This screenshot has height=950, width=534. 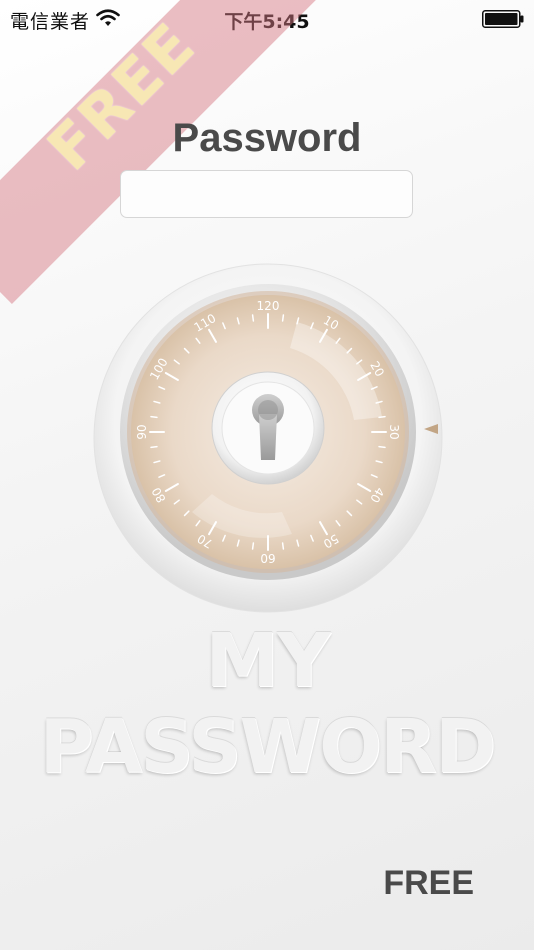 I want to click on free-label: FREE, so click(x=428, y=883).